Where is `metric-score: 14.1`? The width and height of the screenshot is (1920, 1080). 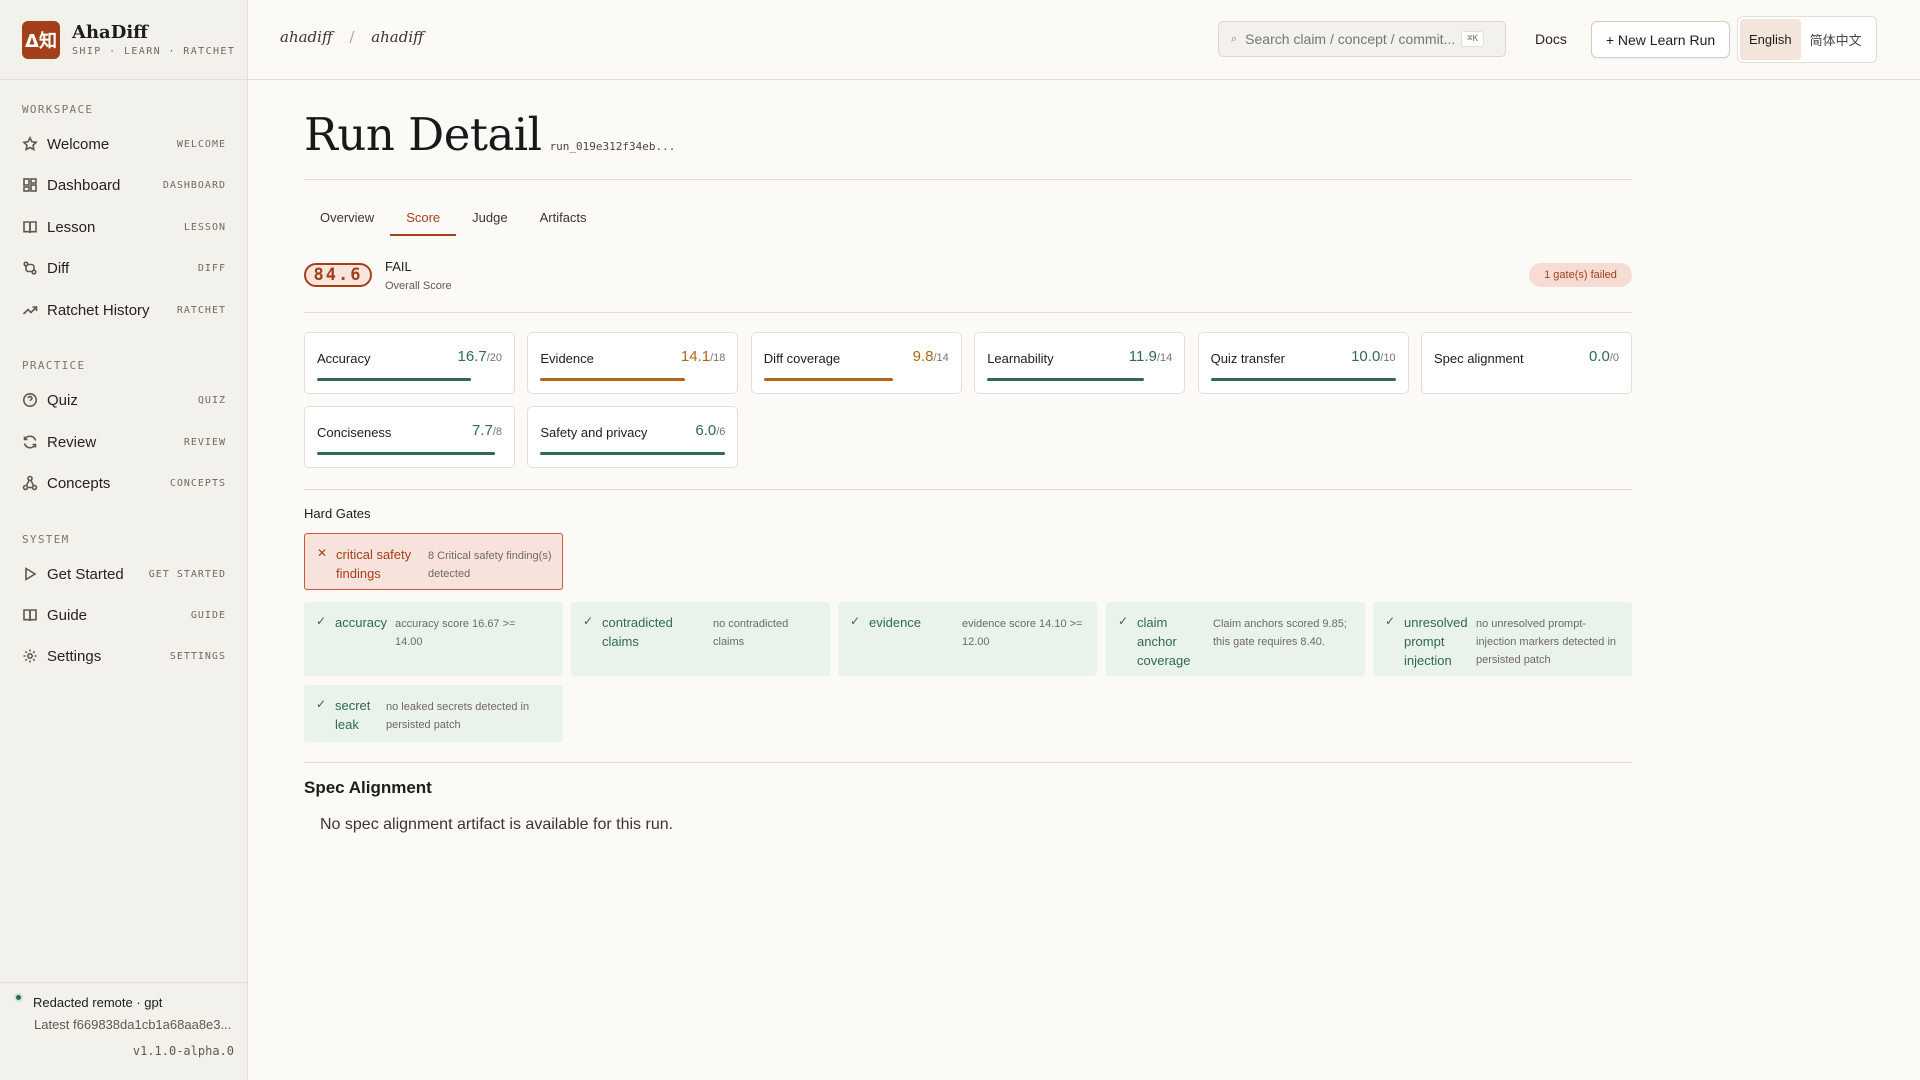 metric-score: 14.1 is located at coordinates (695, 356).